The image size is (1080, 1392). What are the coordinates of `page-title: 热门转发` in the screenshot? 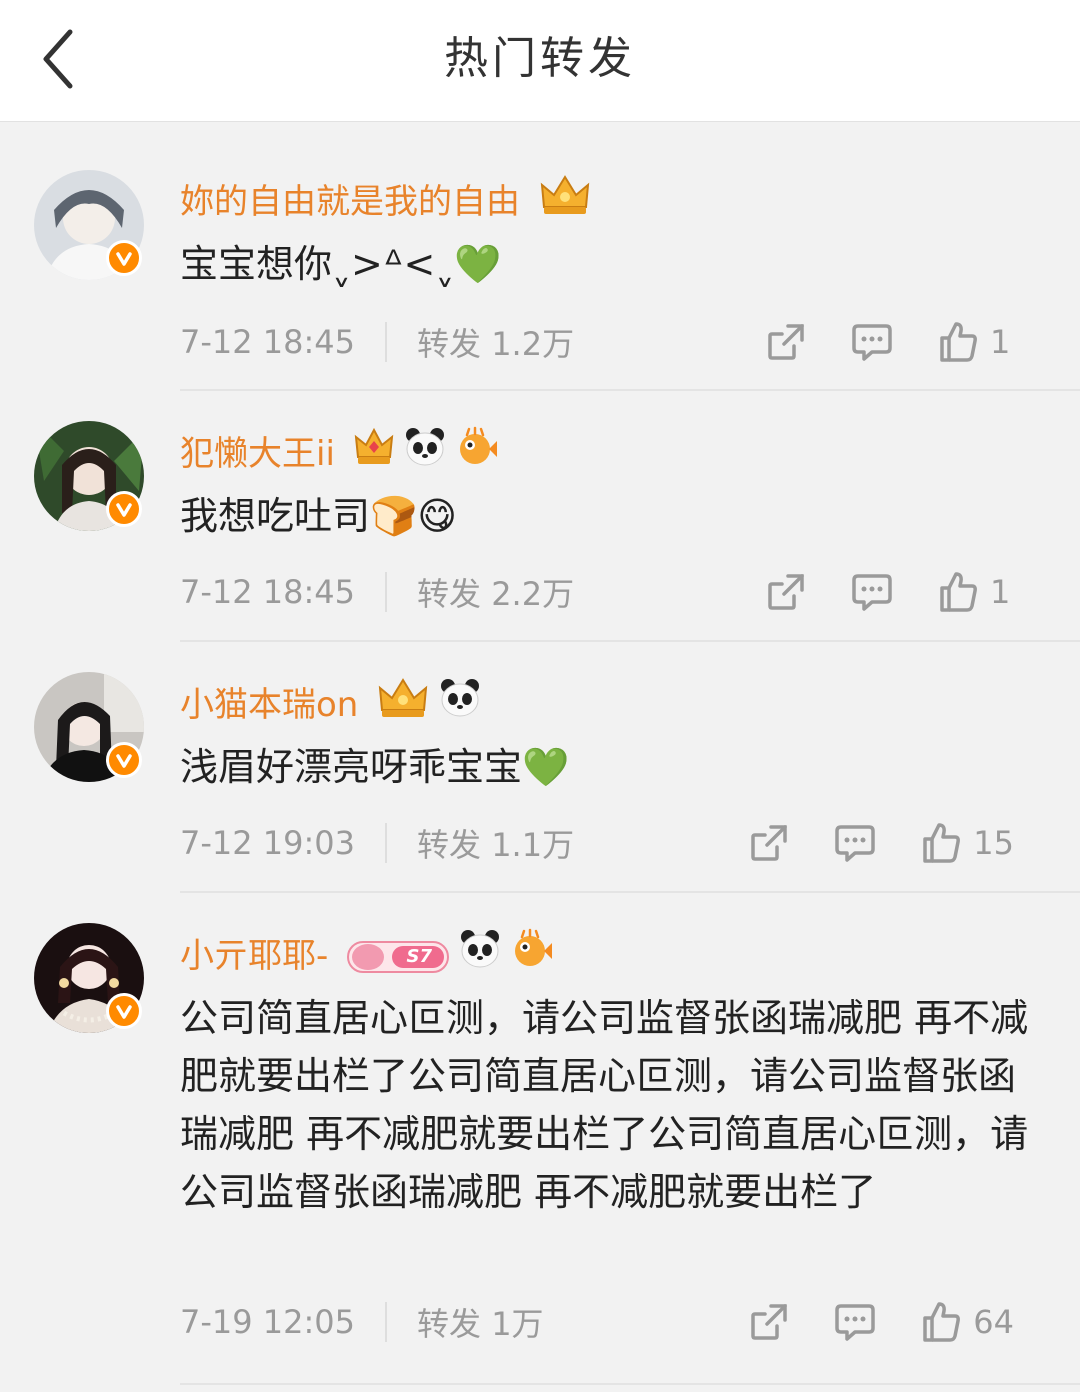 It's located at (540, 58).